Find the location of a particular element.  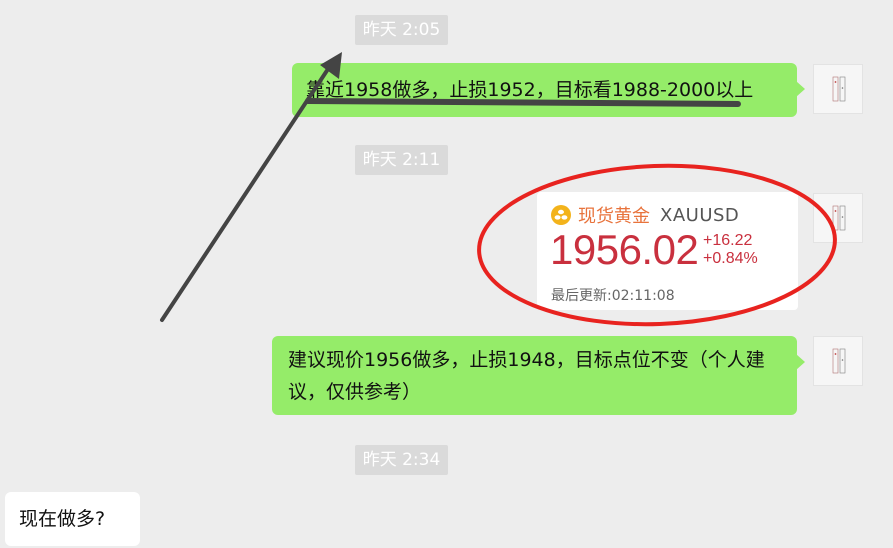

instrument-name: 现货黄金 is located at coordinates (614, 216).